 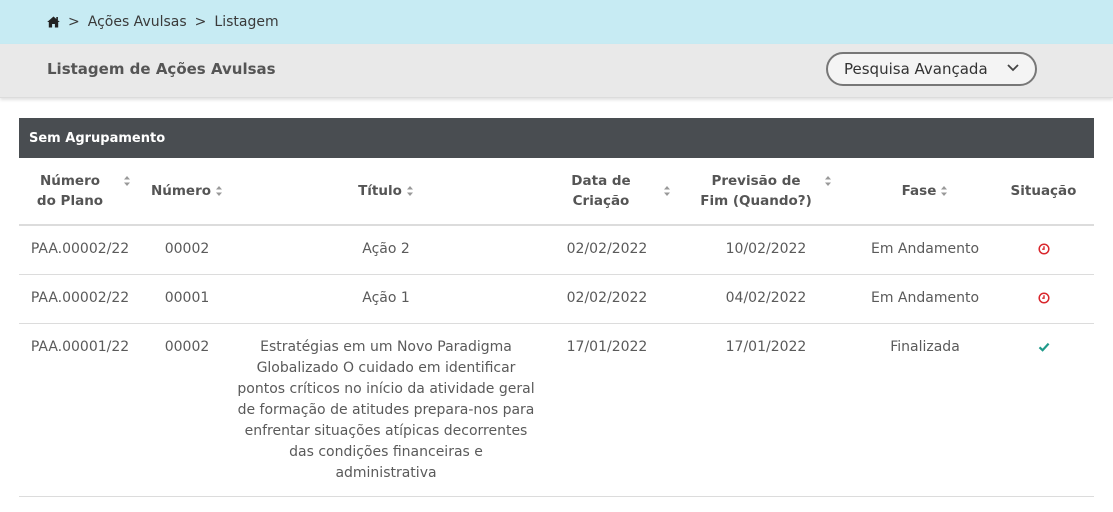 I want to click on column-label: Número, so click(x=181, y=191).